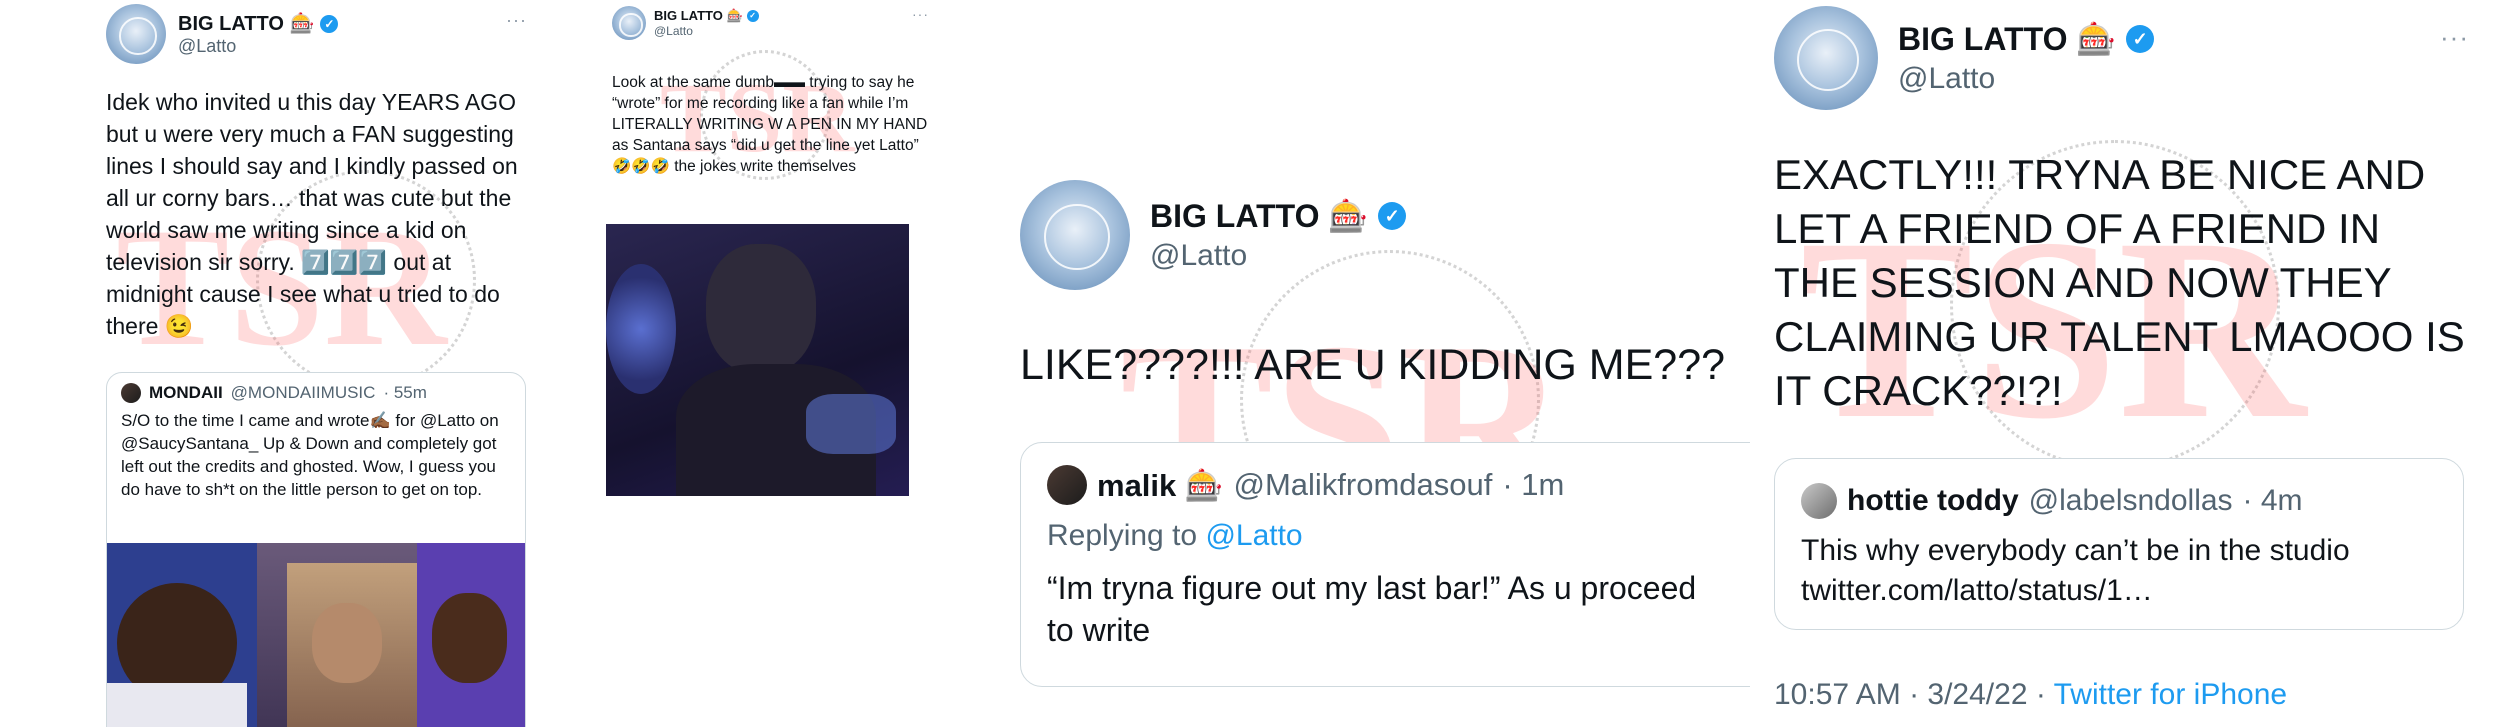 This screenshot has height=727, width=2500. Describe the element at coordinates (1363, 484) in the screenshot. I see `quoted-author-handle: @Malikfromdasouf` at that location.